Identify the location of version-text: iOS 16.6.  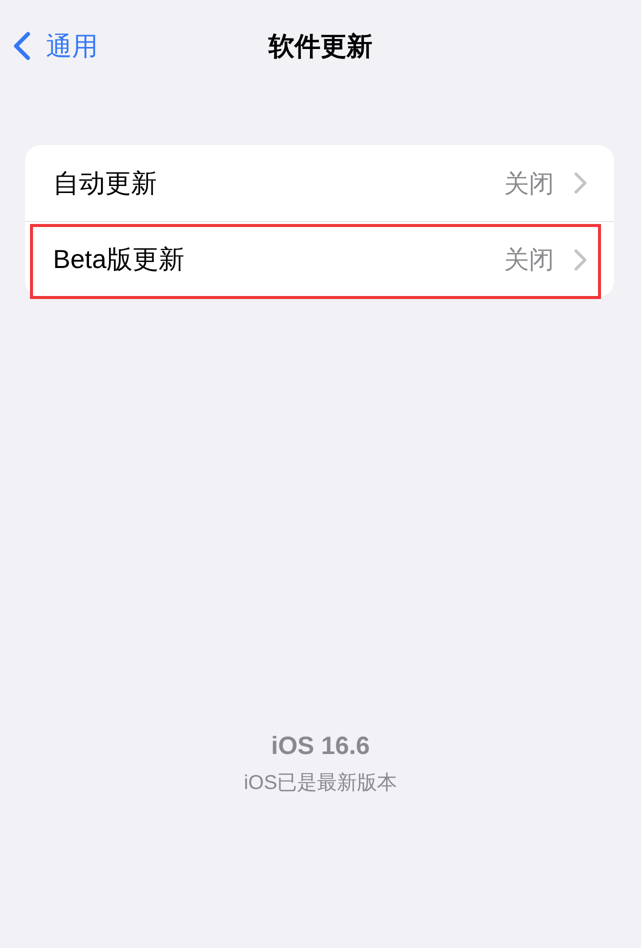
(320, 746).